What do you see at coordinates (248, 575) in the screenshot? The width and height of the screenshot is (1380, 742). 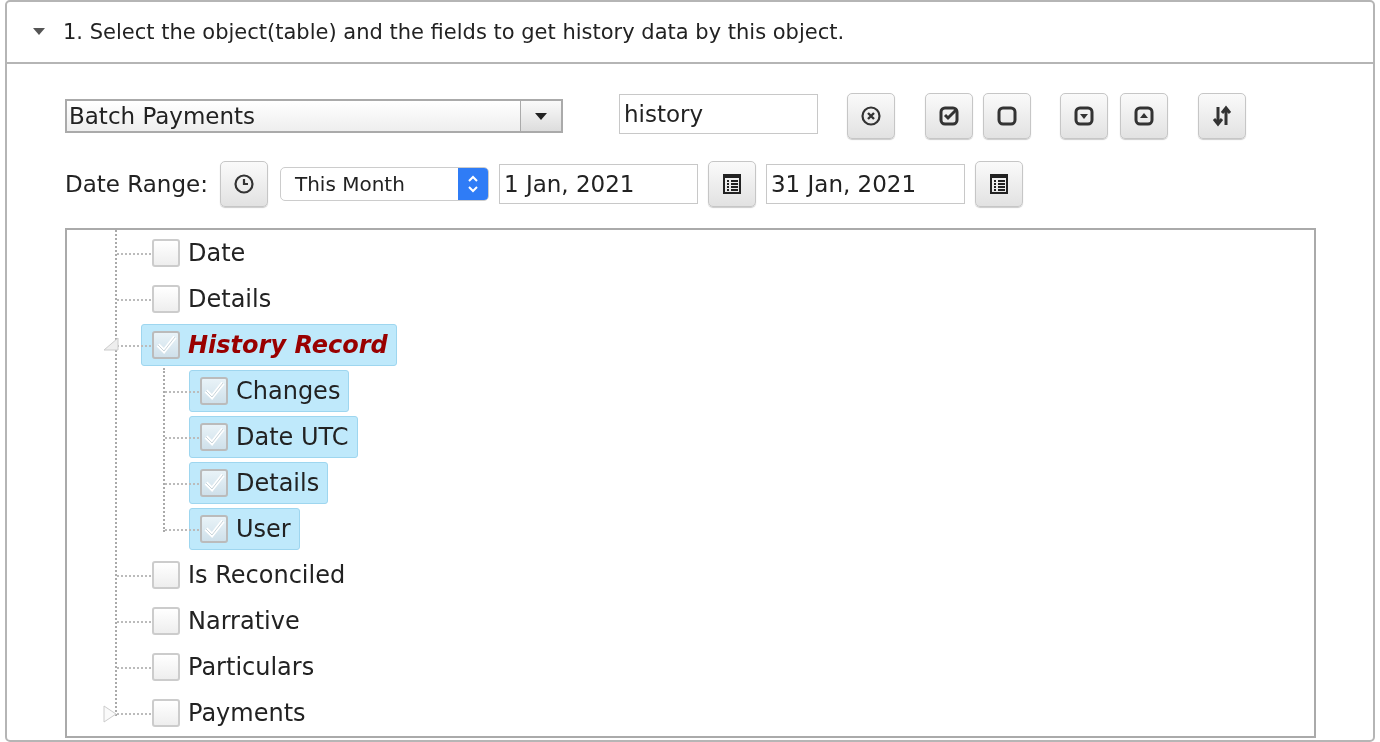 I see `tree-item: Is Reconciled` at bounding box center [248, 575].